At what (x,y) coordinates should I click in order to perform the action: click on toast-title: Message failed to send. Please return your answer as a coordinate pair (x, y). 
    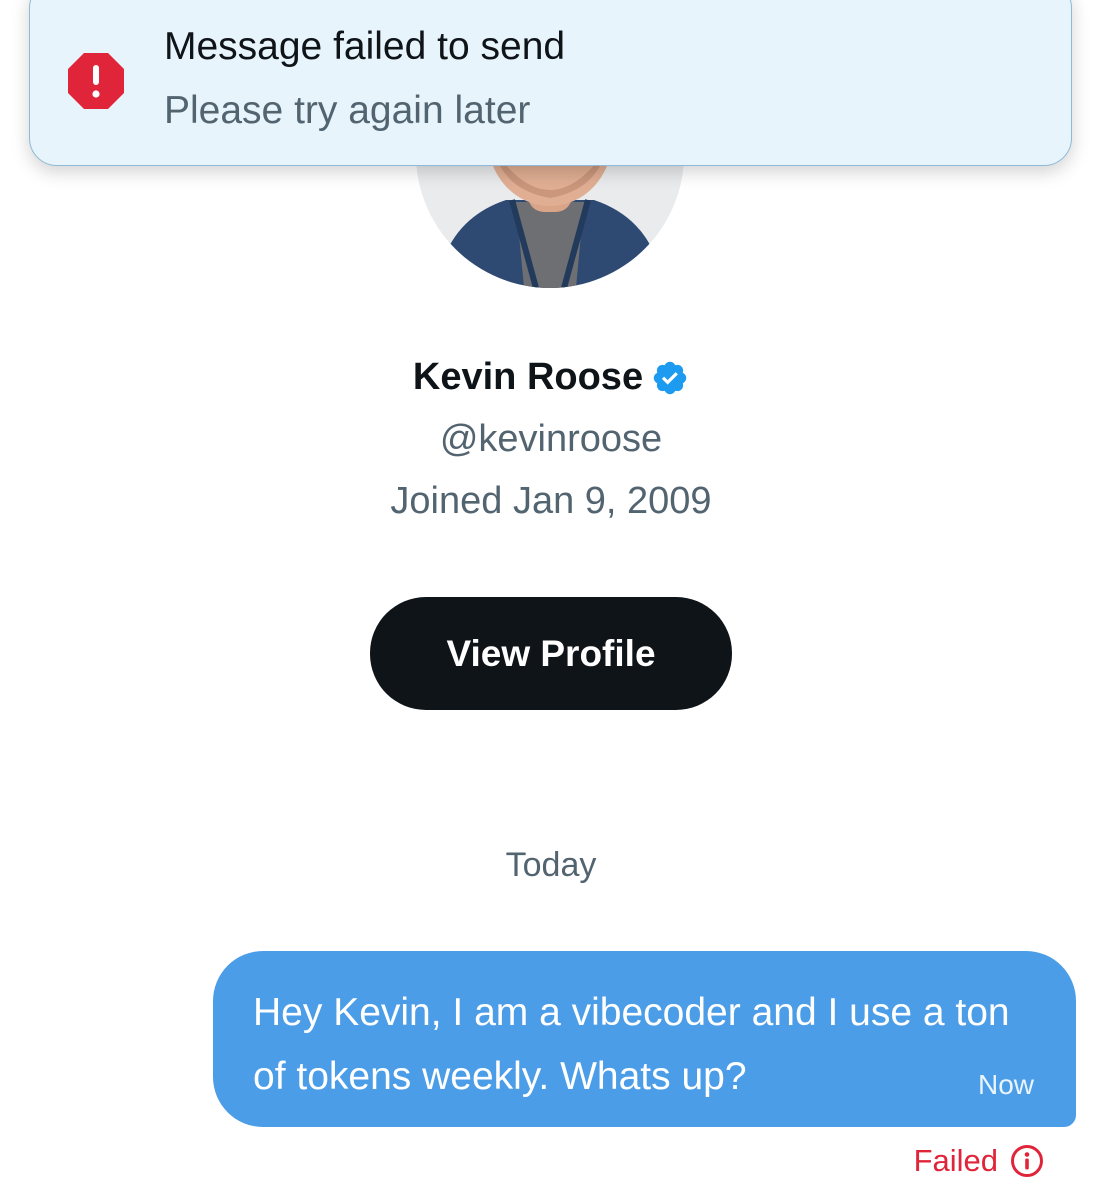
    Looking at the image, I should click on (365, 46).